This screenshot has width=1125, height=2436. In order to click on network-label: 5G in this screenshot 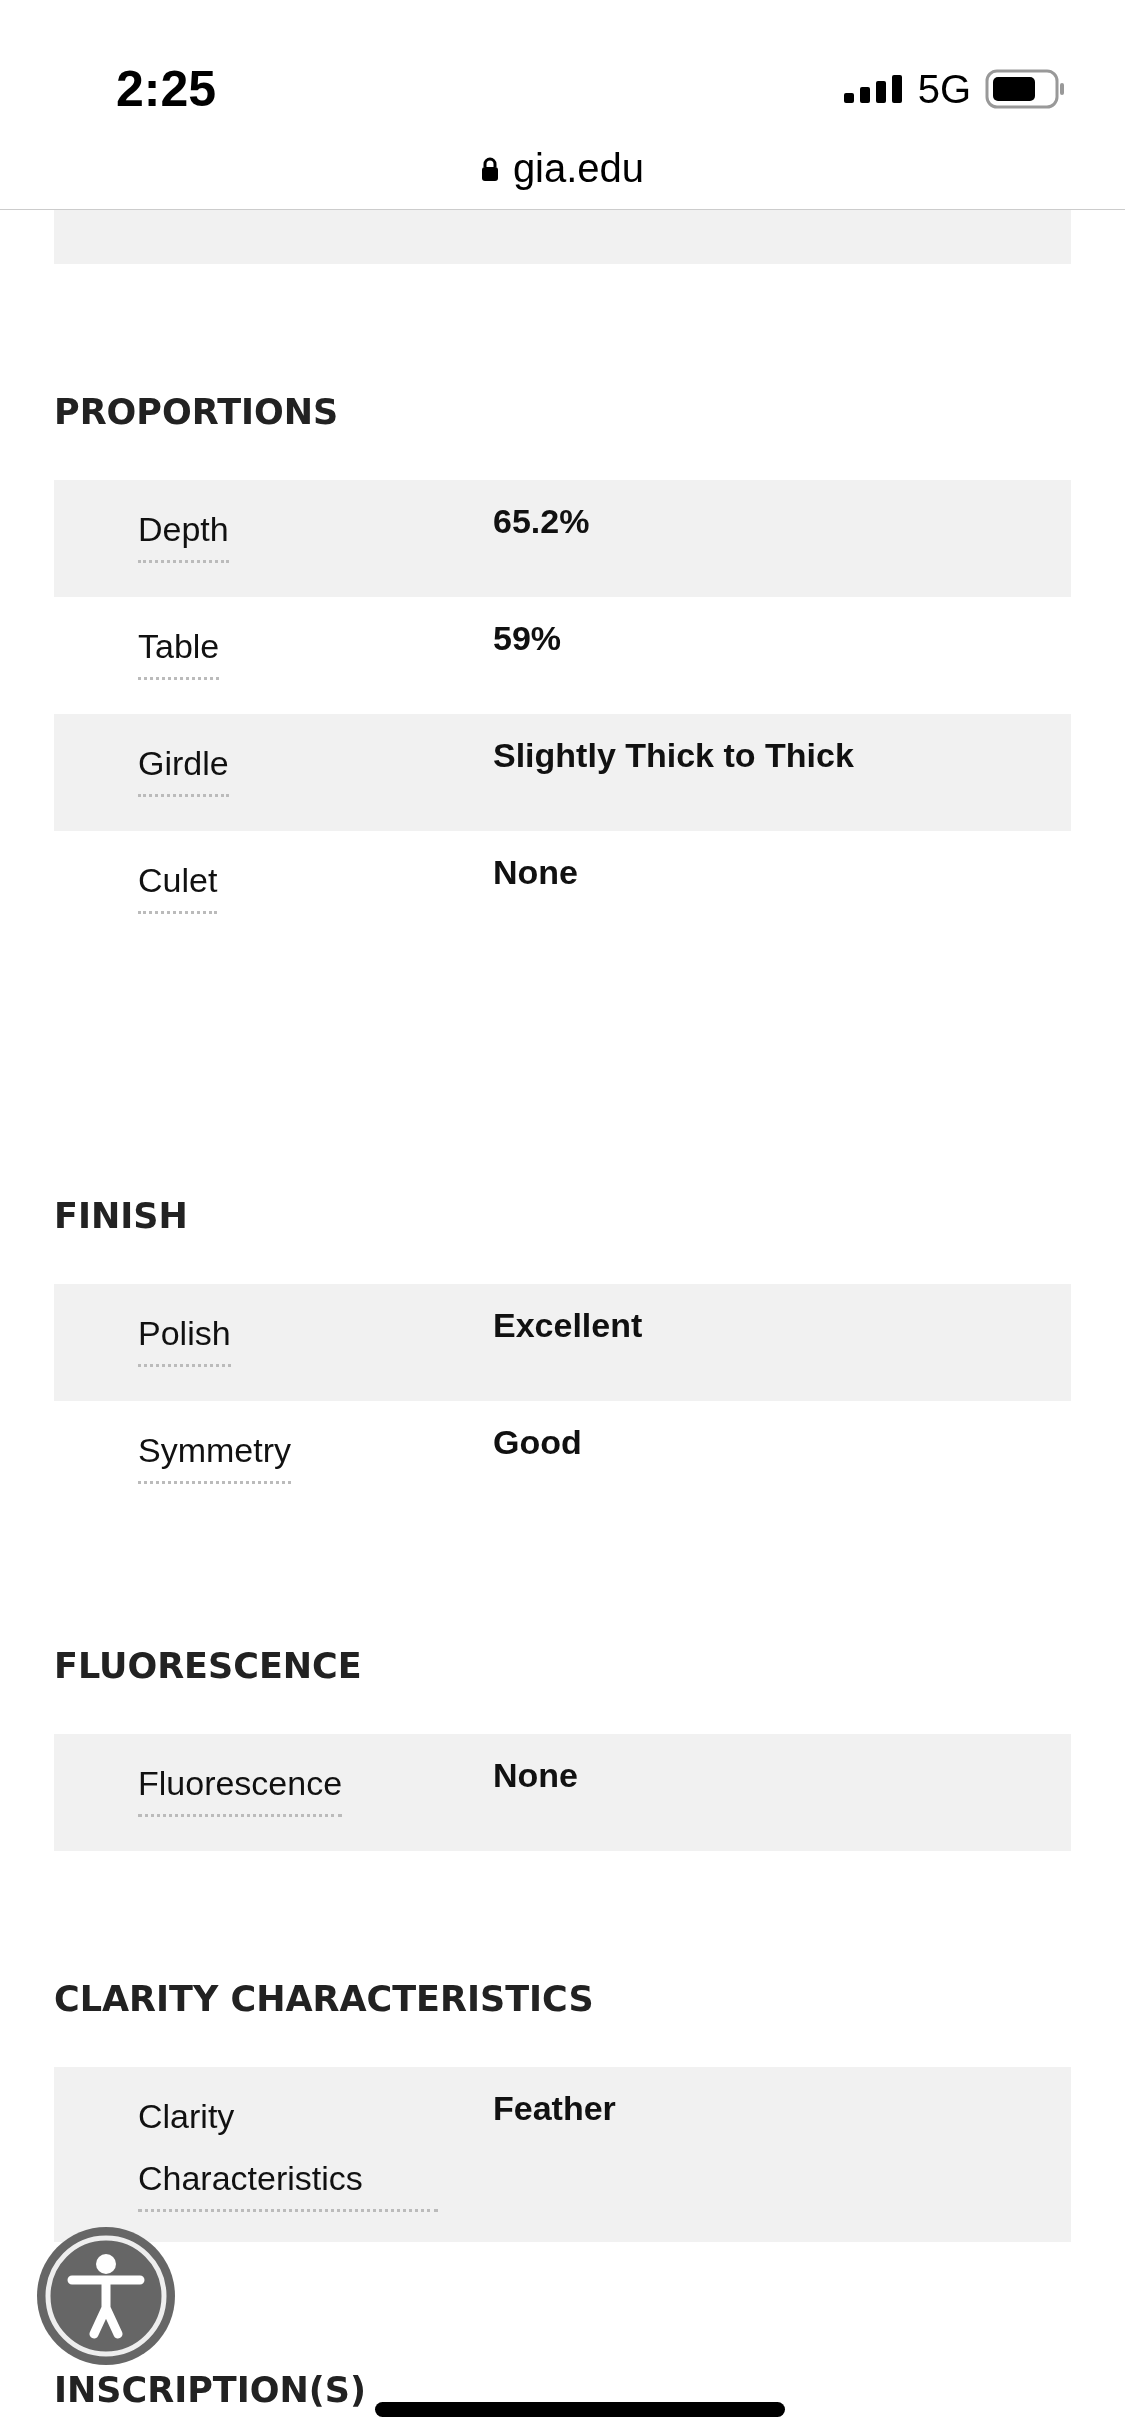, I will do `click(944, 89)`.